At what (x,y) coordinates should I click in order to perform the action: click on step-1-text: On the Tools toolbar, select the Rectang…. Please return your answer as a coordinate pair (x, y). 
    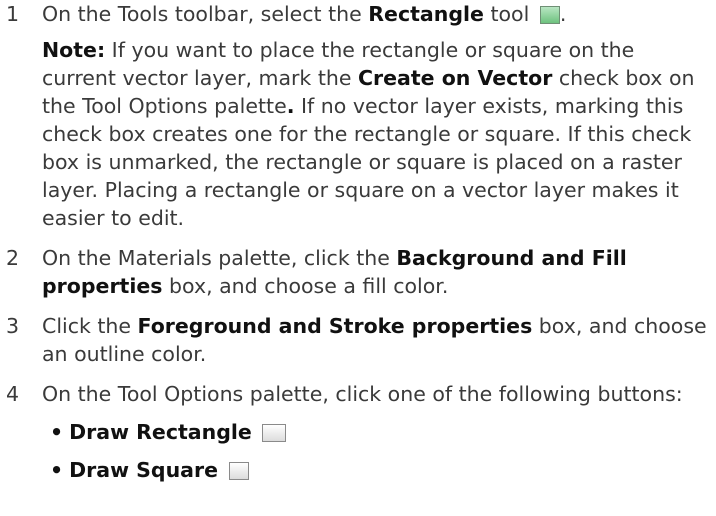
    Looking at the image, I should click on (304, 14).